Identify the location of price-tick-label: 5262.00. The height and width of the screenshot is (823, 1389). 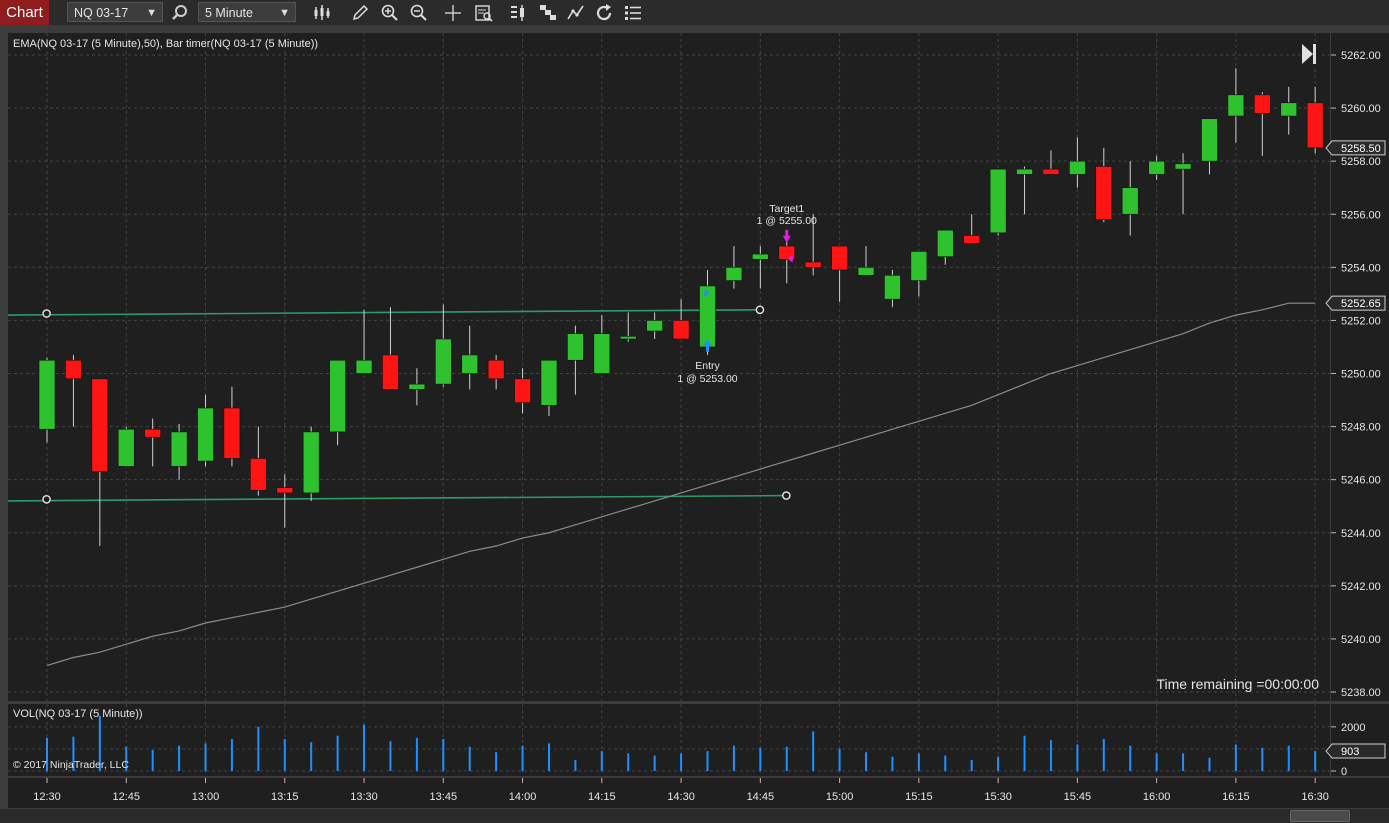
(1361, 56).